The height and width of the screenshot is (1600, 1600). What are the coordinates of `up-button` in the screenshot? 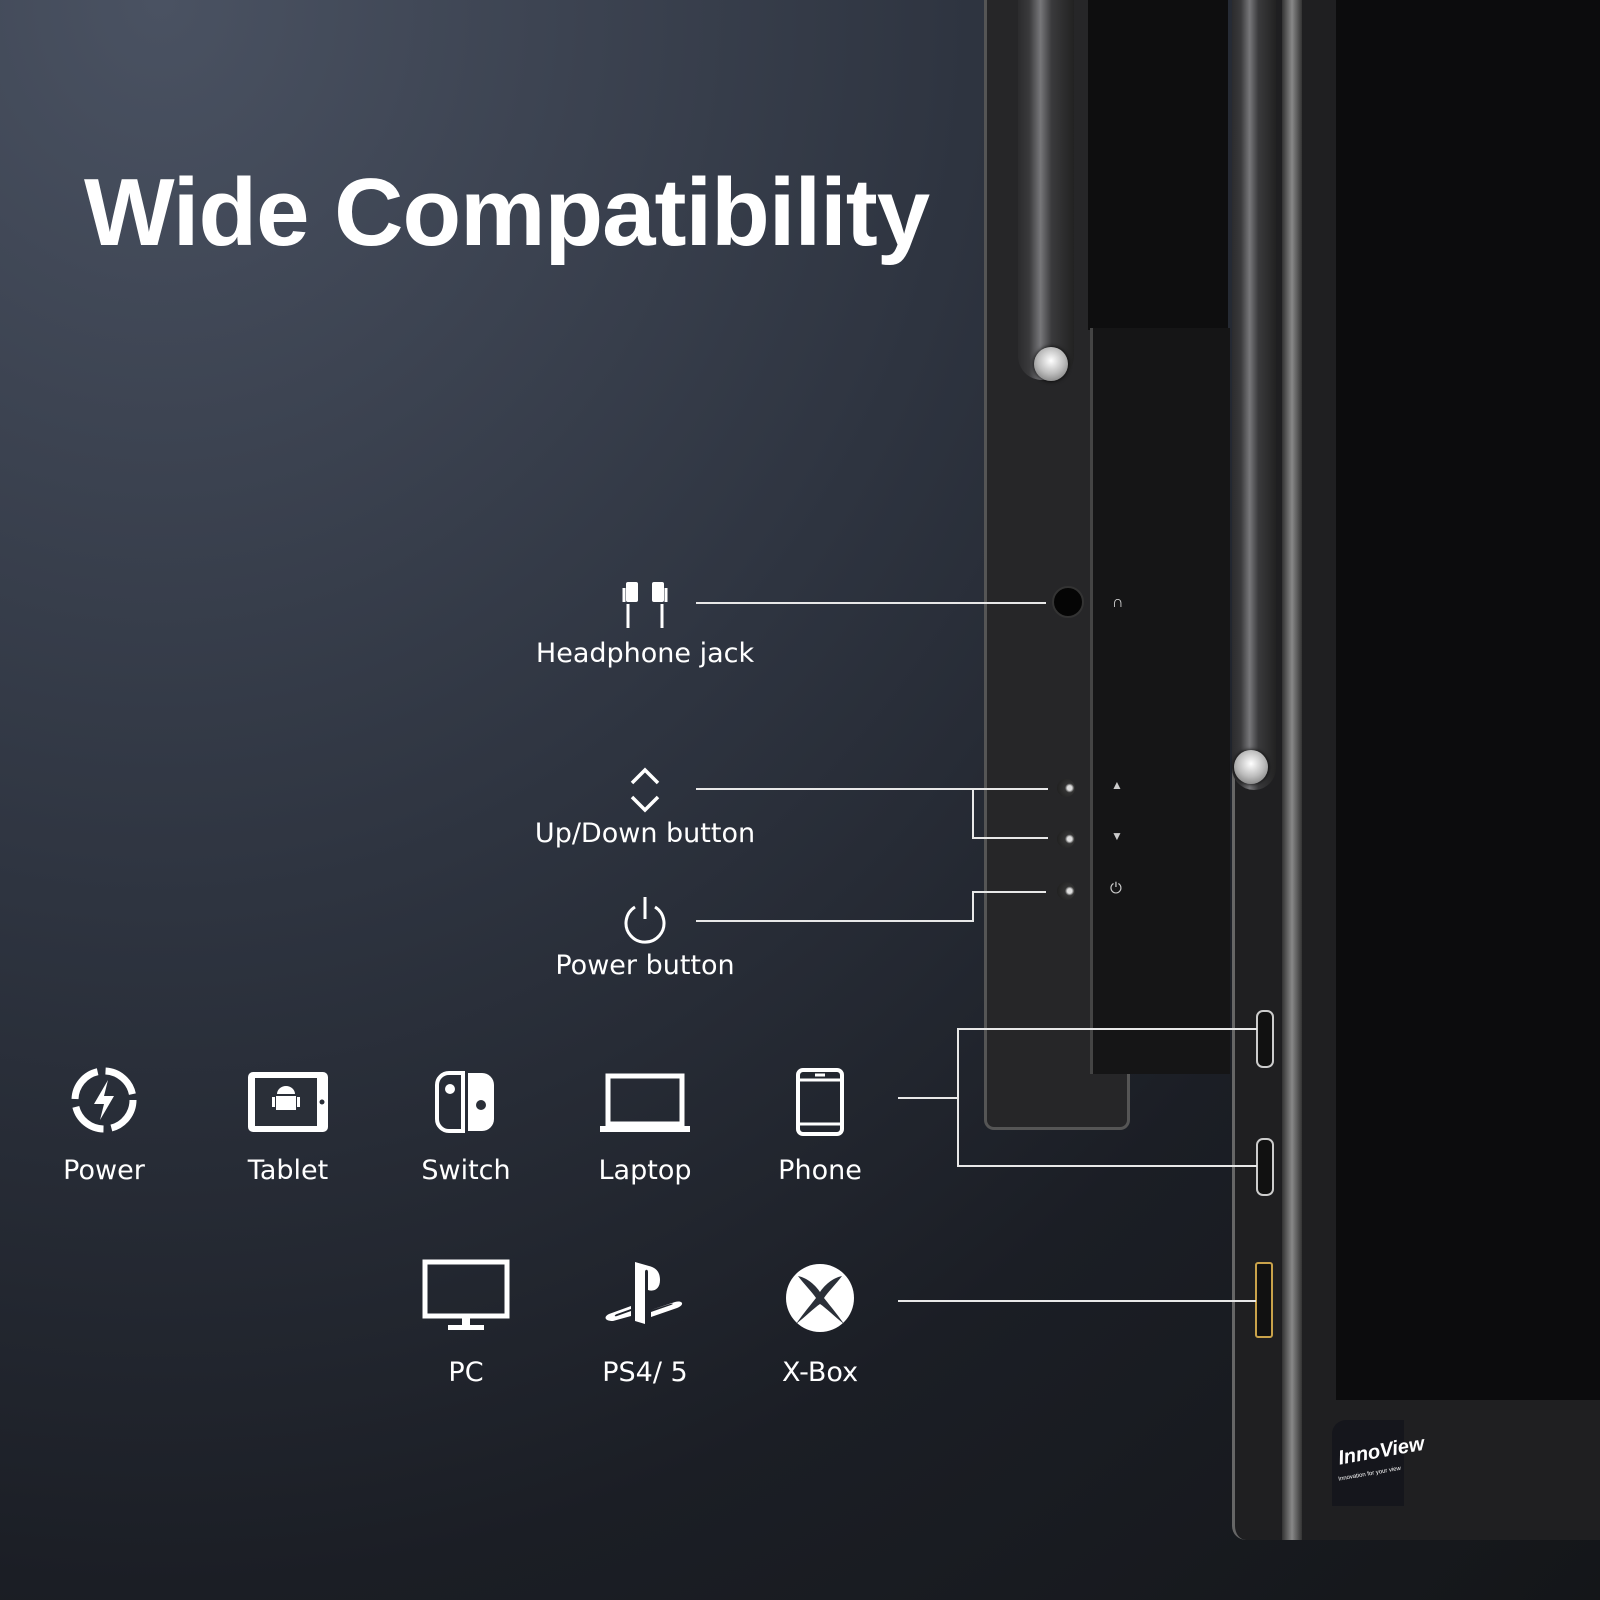 It's located at (1066, 788).